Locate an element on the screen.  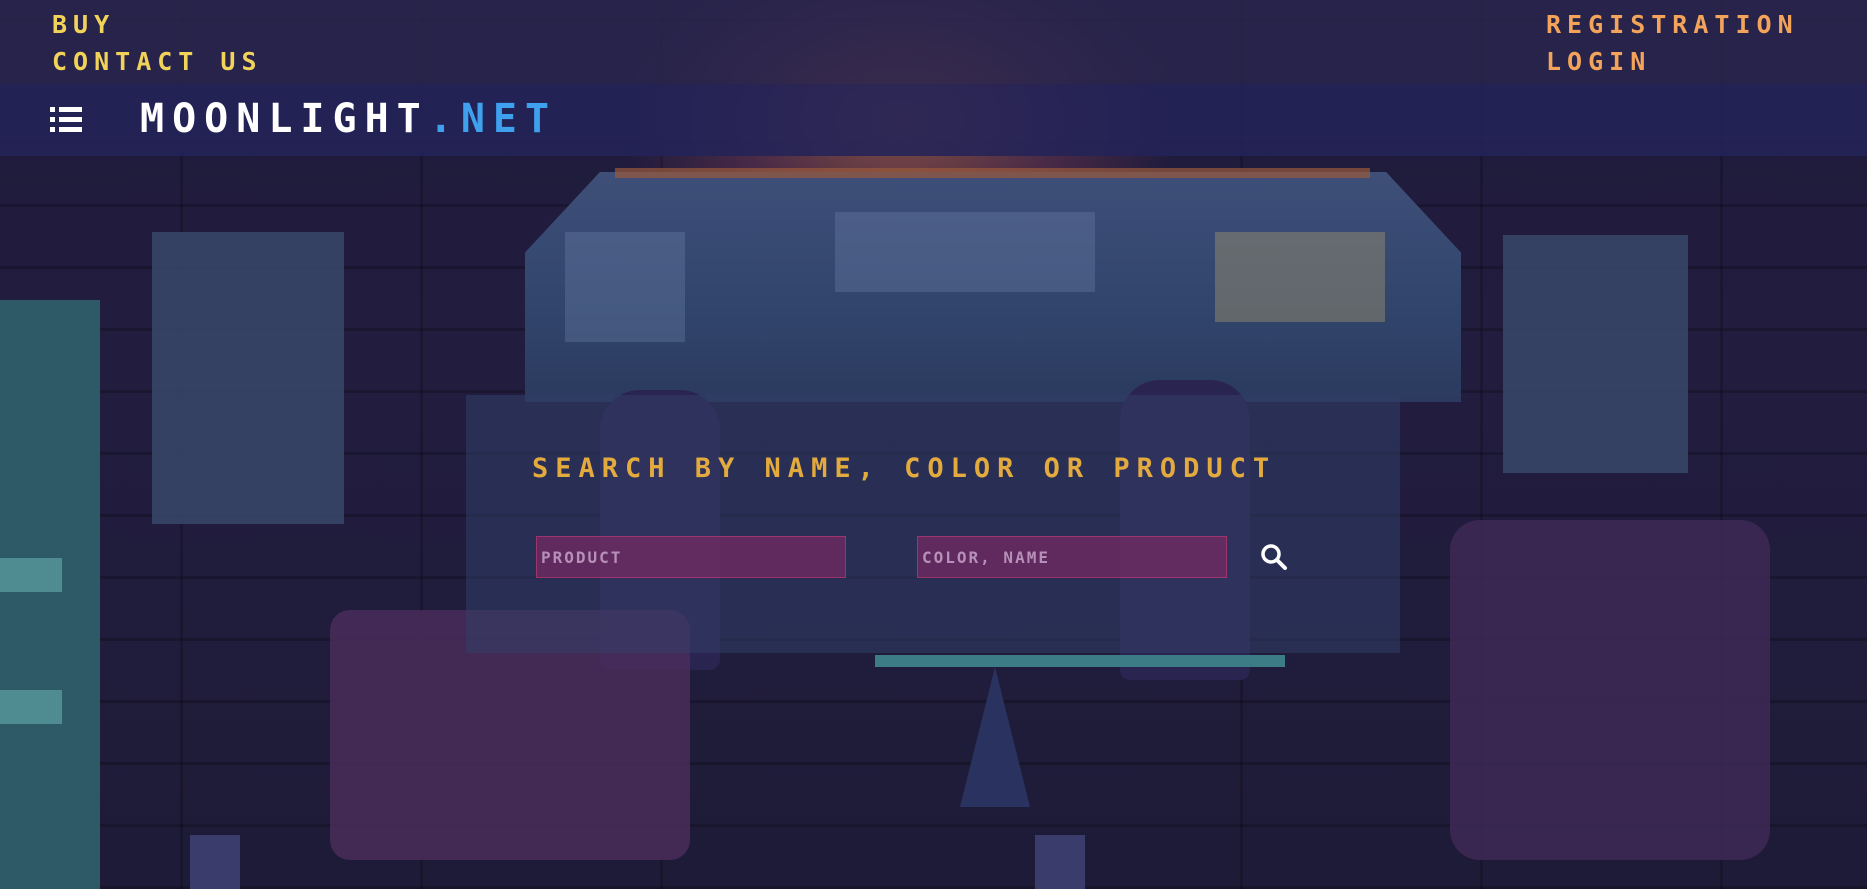
search-title: SEARCH BY NAME, COLOR OR PRODUCT is located at coordinates (904, 468).